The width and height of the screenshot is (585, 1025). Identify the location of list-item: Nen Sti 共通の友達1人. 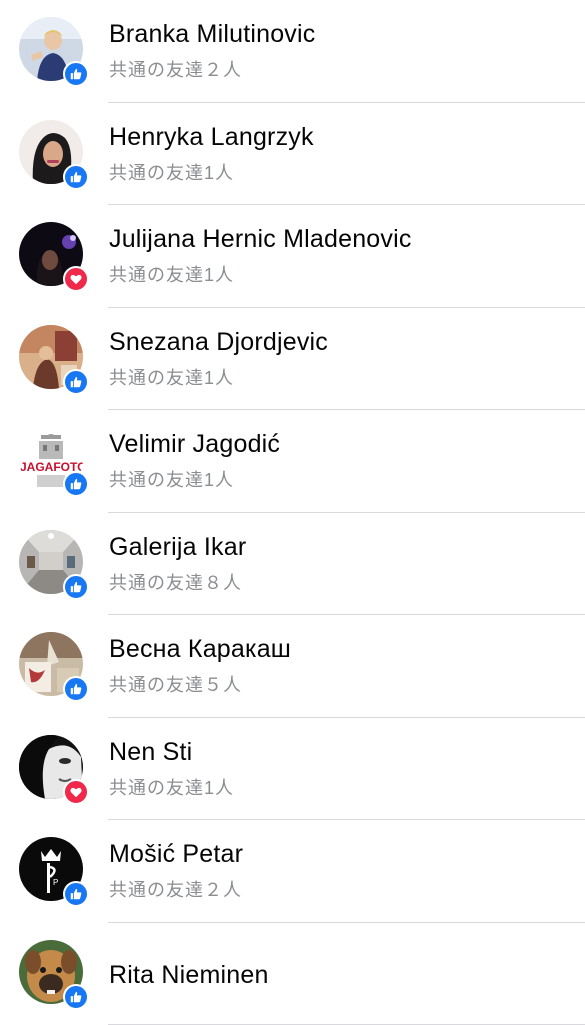
(292, 769).